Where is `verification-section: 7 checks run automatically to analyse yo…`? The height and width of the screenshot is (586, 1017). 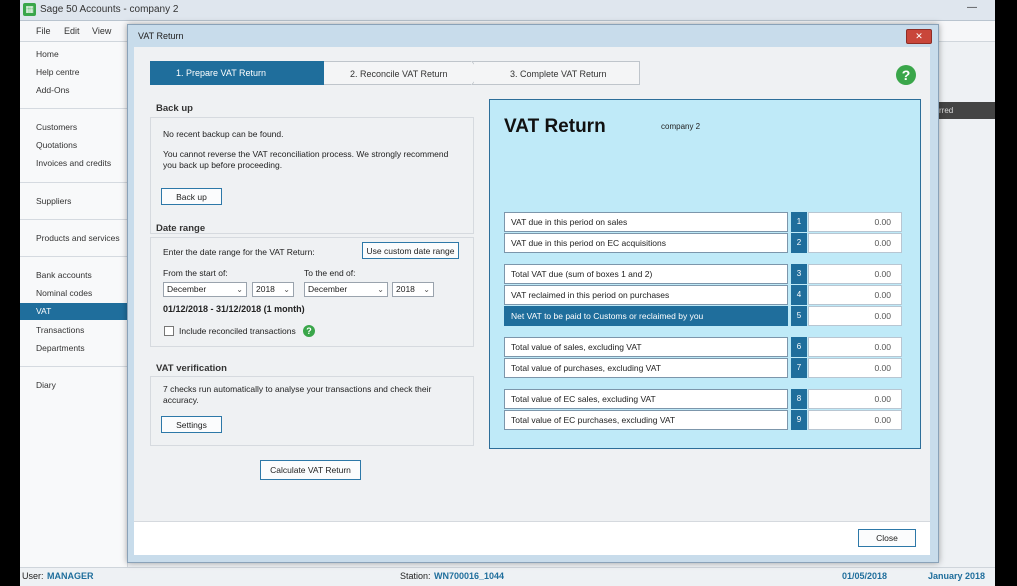 verification-section: 7 checks run automatically to analyse yo… is located at coordinates (312, 411).